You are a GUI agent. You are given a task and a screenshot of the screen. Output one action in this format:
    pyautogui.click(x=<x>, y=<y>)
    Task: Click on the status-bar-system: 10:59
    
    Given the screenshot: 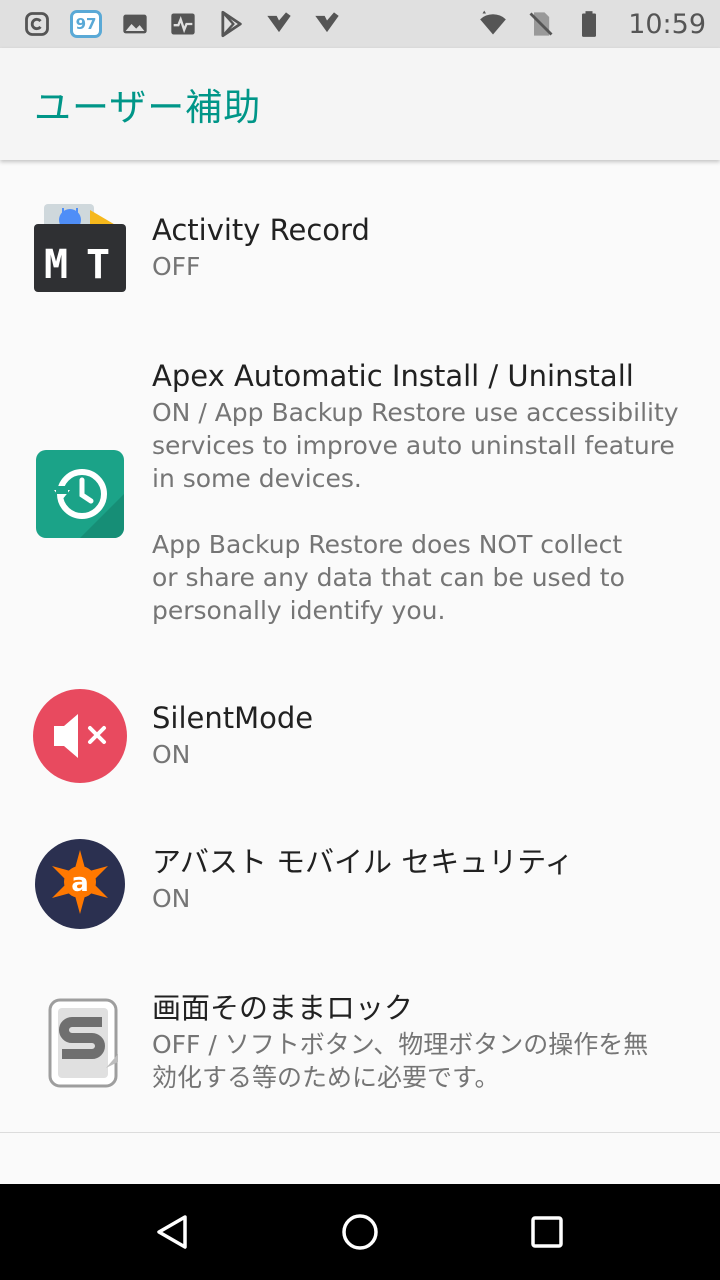 What is the action you would take?
    pyautogui.click(x=592, y=24)
    